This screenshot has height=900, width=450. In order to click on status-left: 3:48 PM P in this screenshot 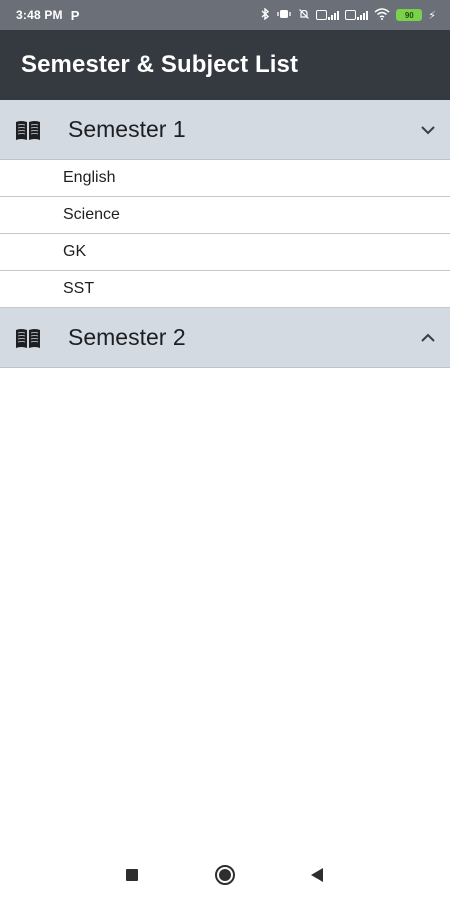, I will do `click(47, 15)`.